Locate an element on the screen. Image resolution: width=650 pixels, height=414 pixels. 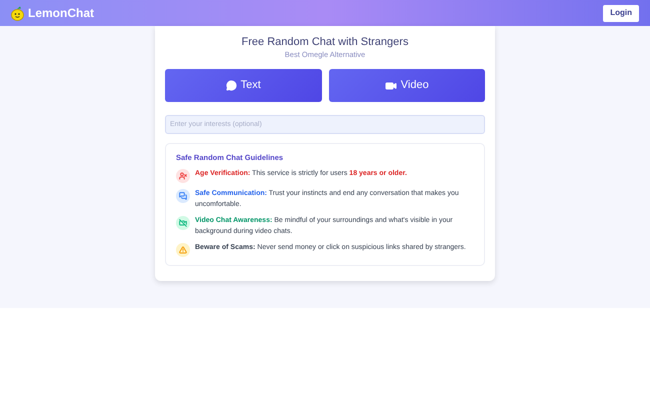
text-chat-button: Text is located at coordinates (243, 85).